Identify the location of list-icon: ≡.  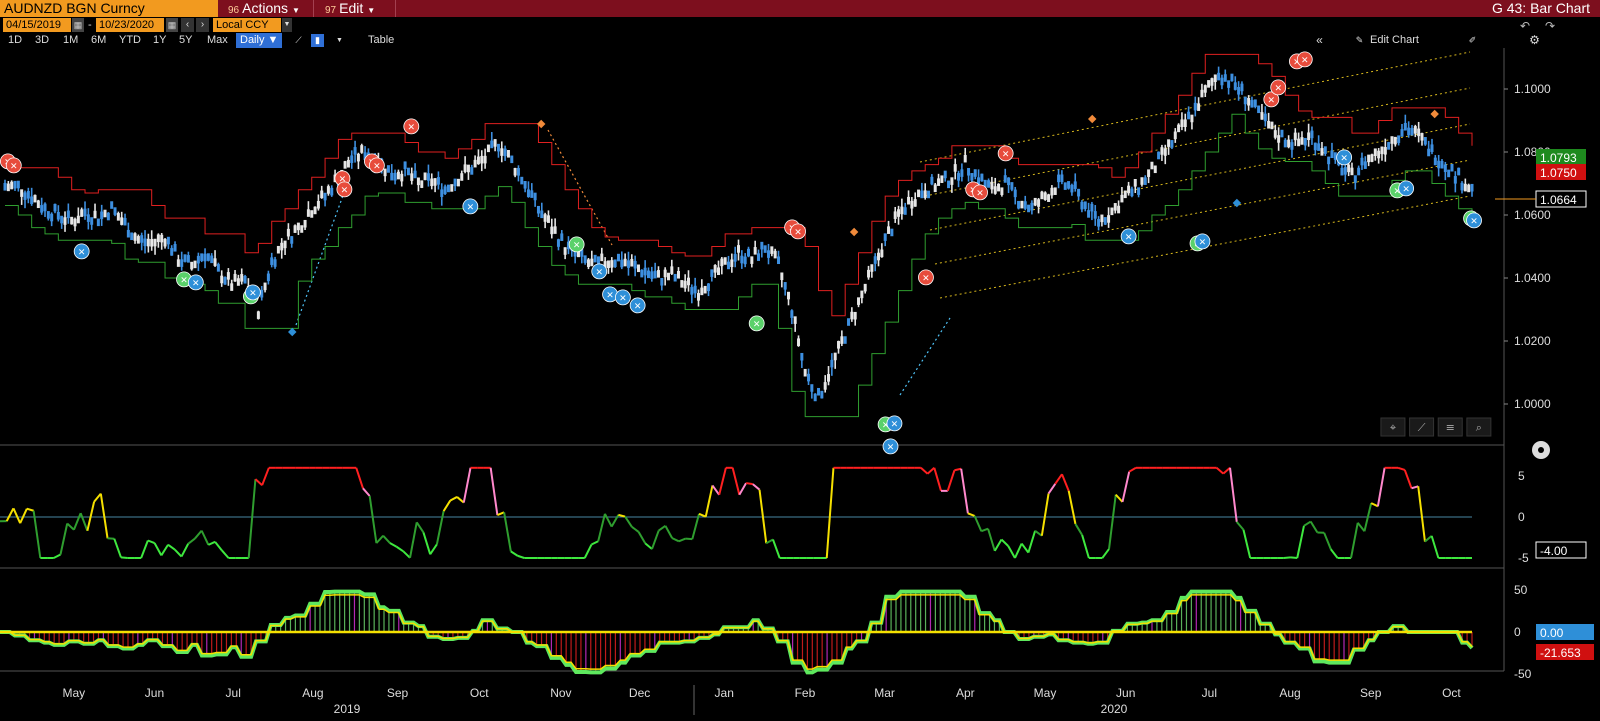
(1450, 427).